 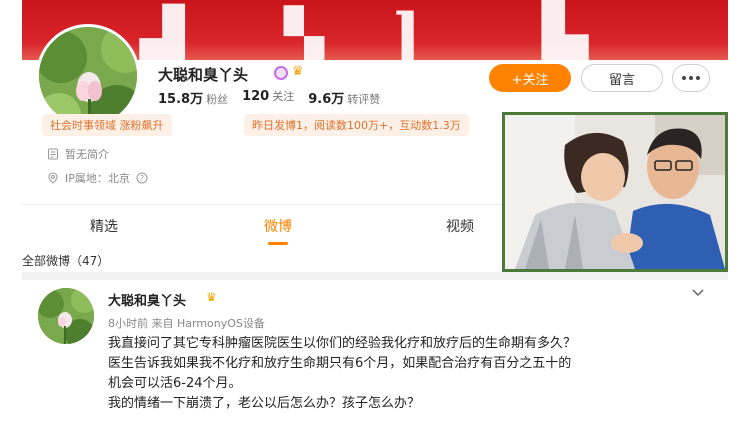 I want to click on banner-calligraphy: ▟, so click(x=162, y=32).